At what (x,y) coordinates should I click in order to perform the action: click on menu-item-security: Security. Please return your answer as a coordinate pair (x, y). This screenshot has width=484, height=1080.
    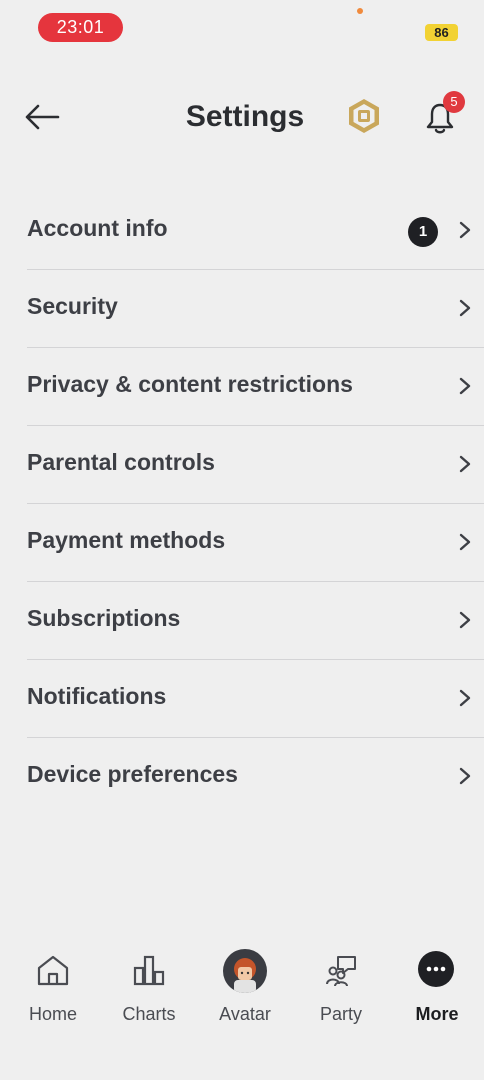
    Looking at the image, I should click on (255, 309).